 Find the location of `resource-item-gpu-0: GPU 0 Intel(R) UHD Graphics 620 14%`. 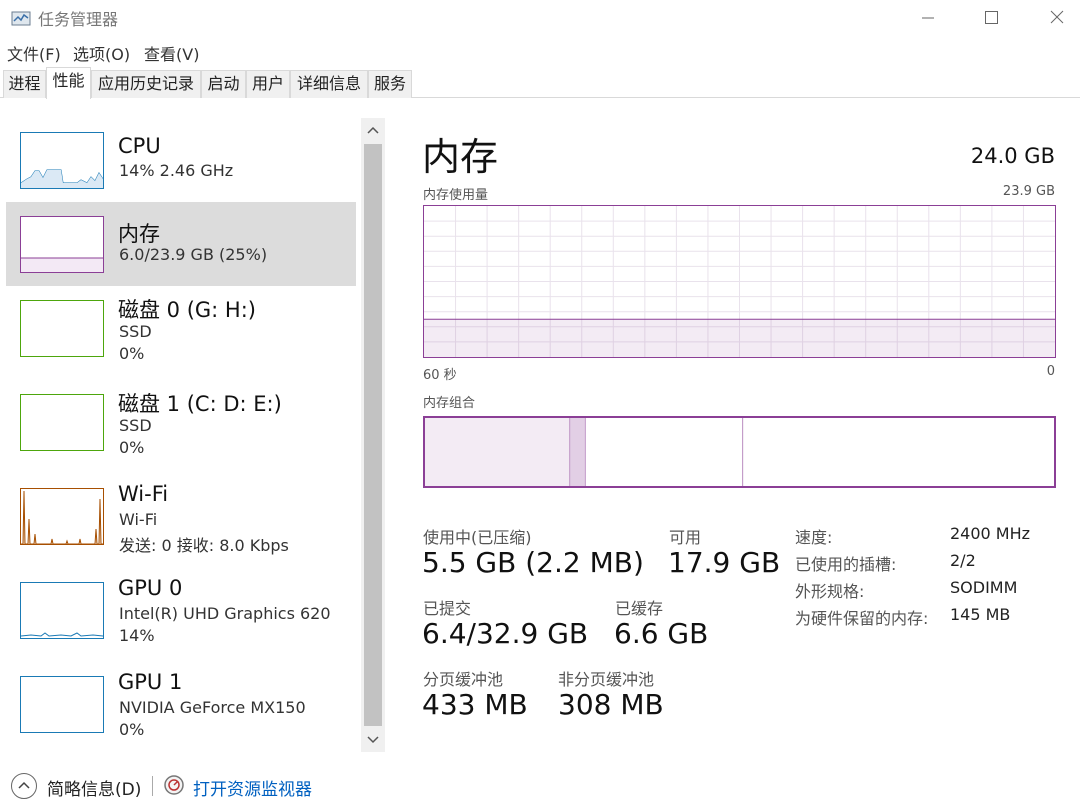

resource-item-gpu-0: GPU 0 Intel(R) UHD Graphics 620 14% is located at coordinates (181, 610).